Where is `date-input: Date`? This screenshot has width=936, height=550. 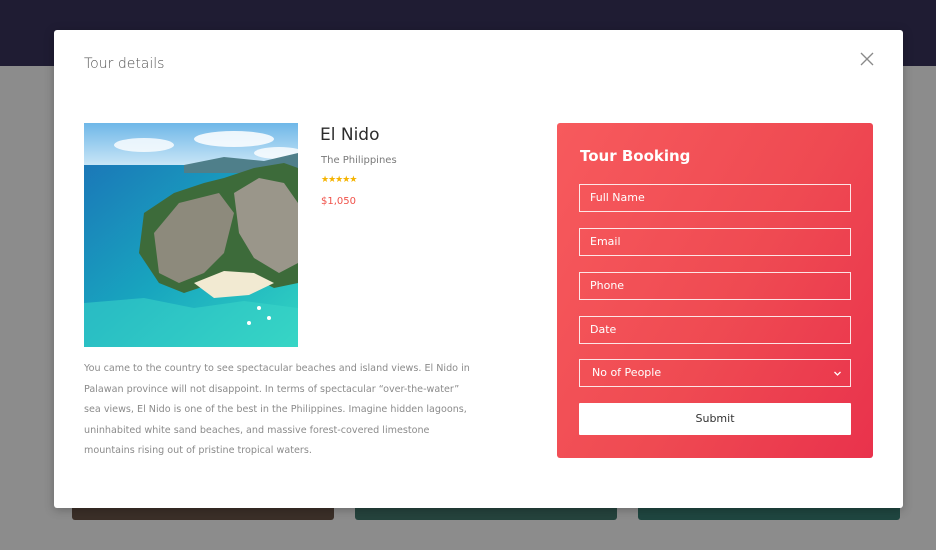 date-input: Date is located at coordinates (715, 330).